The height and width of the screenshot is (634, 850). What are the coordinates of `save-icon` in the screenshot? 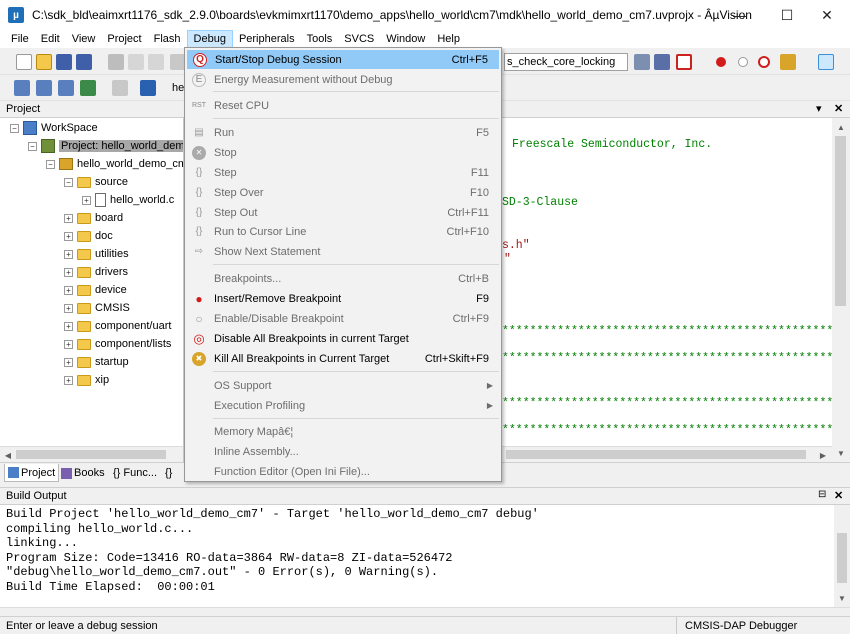 It's located at (64, 62).